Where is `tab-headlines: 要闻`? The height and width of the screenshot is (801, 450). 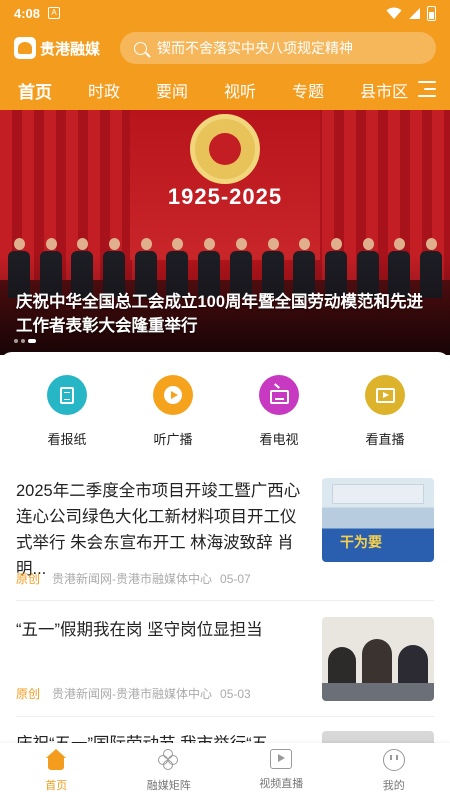 tab-headlines: 要闻 is located at coordinates (172, 90).